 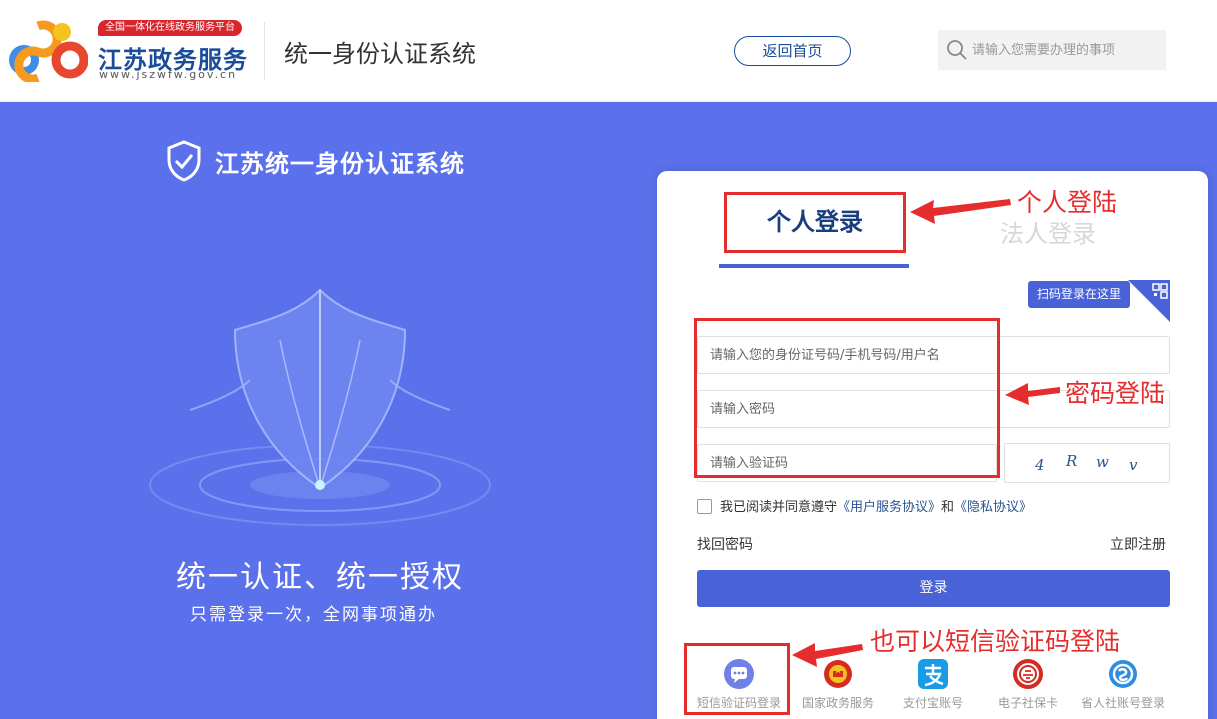 I want to click on alt-login-label: 电子社保卡, so click(x=1027, y=703).